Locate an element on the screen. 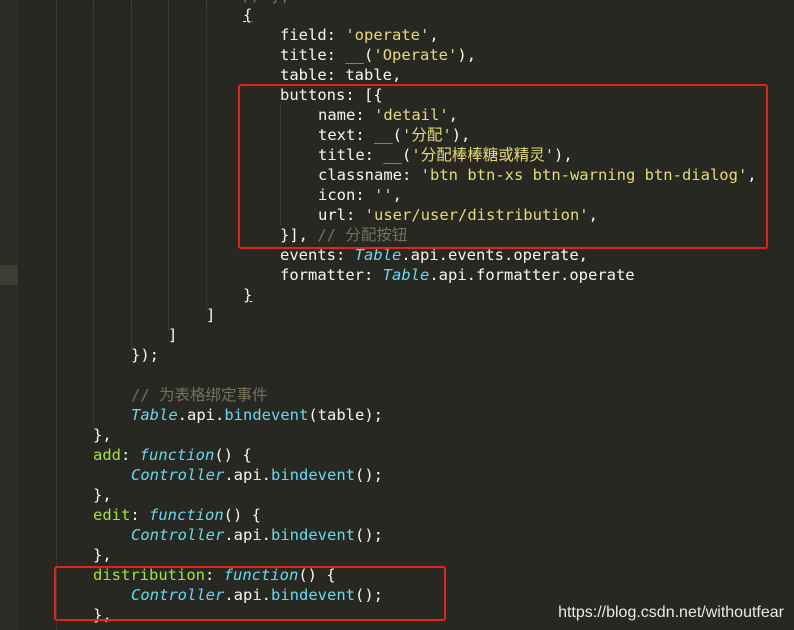 This screenshot has height=630, width=794. string-literal: 'detail' is located at coordinates (411, 115).